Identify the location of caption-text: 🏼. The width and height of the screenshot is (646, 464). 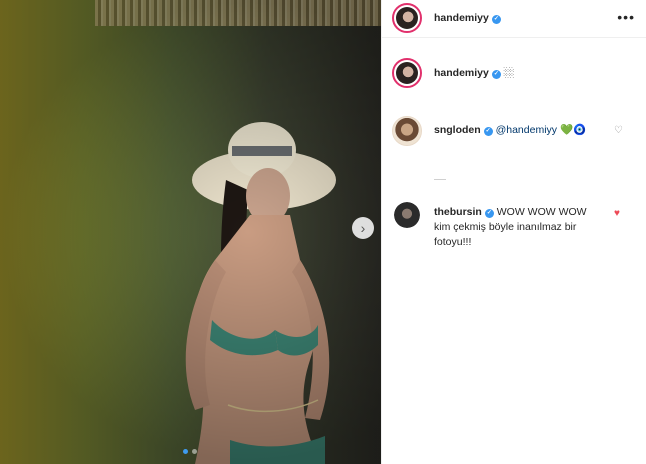
(509, 73).